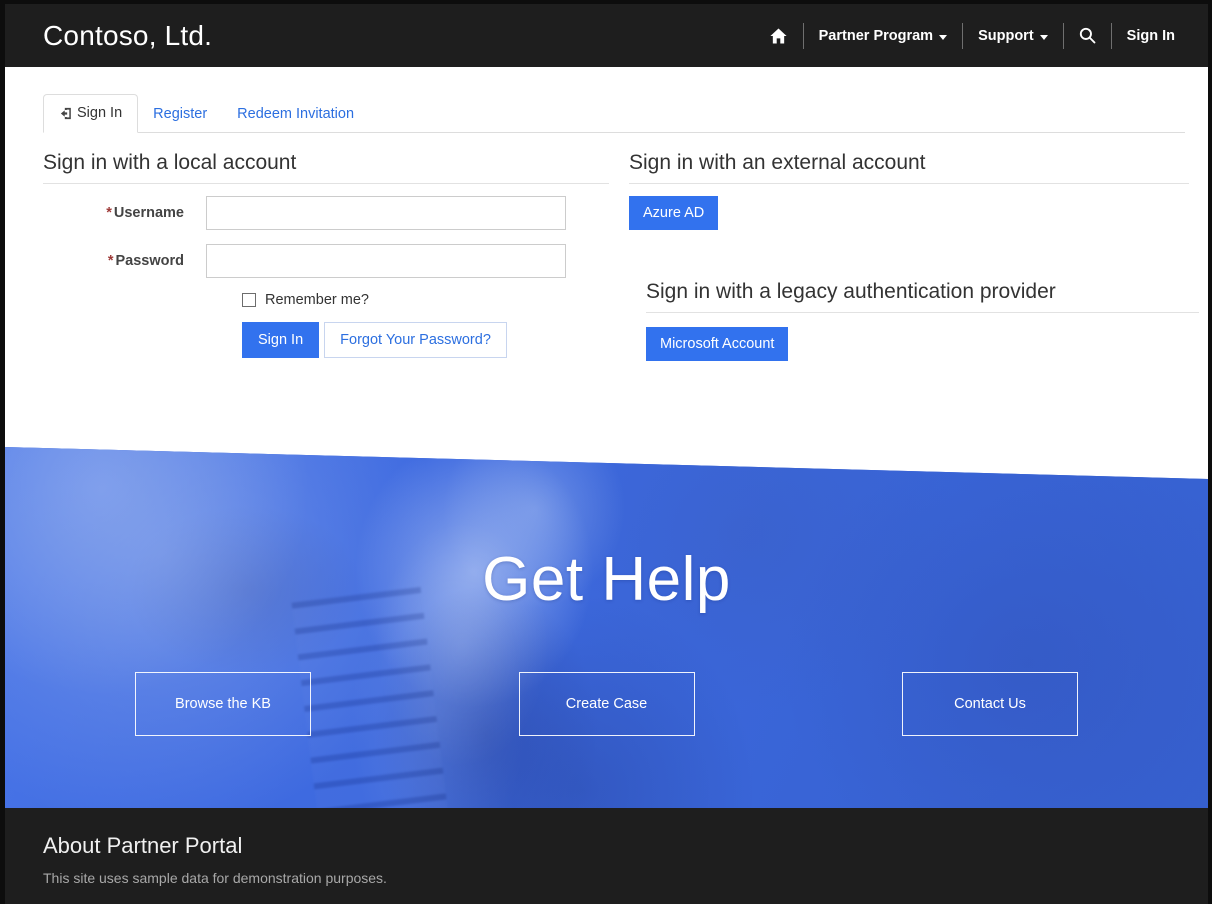 This screenshot has height=904, width=1212. What do you see at coordinates (1151, 36) in the screenshot?
I see `nav-sign-in-button: Sign In` at bounding box center [1151, 36].